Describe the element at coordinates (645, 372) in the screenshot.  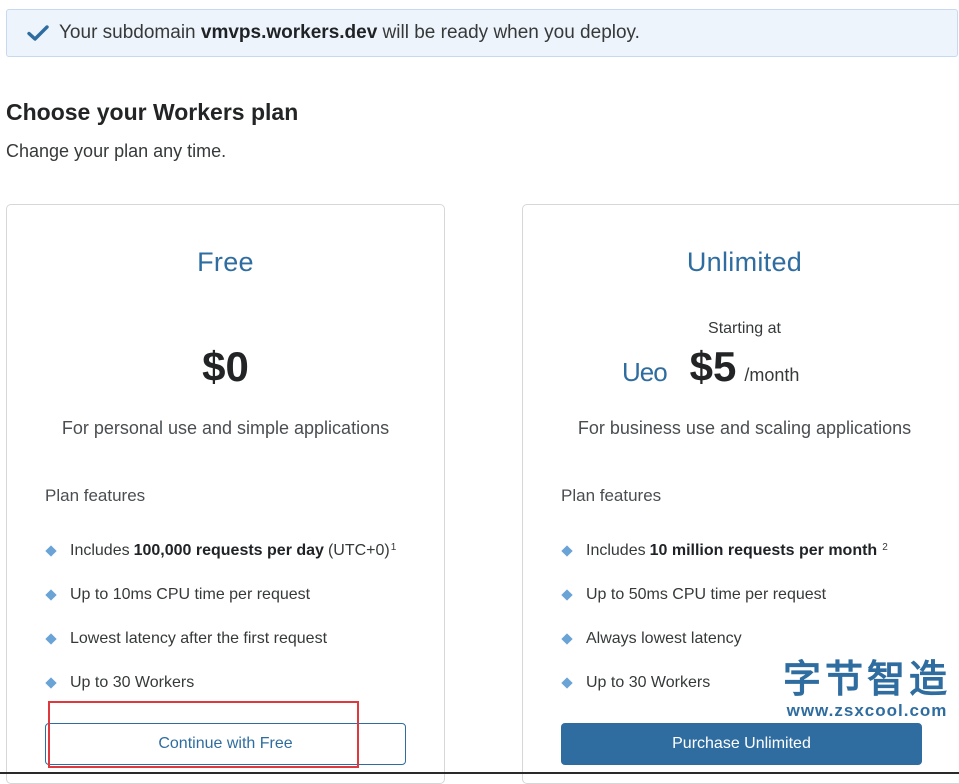
I see `watermark-ghost-text: Ueo` at that location.